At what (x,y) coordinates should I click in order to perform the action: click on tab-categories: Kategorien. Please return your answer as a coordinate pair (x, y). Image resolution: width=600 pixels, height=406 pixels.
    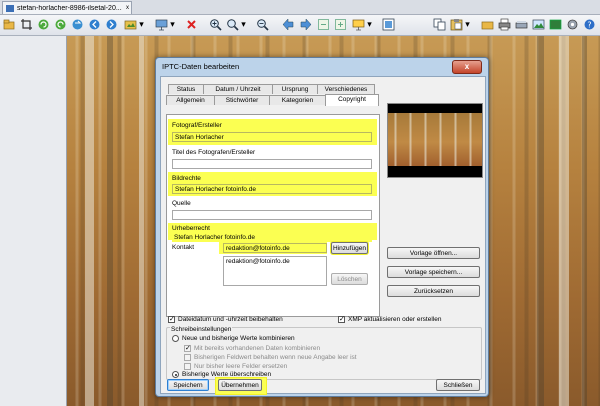
    Looking at the image, I should click on (297, 100).